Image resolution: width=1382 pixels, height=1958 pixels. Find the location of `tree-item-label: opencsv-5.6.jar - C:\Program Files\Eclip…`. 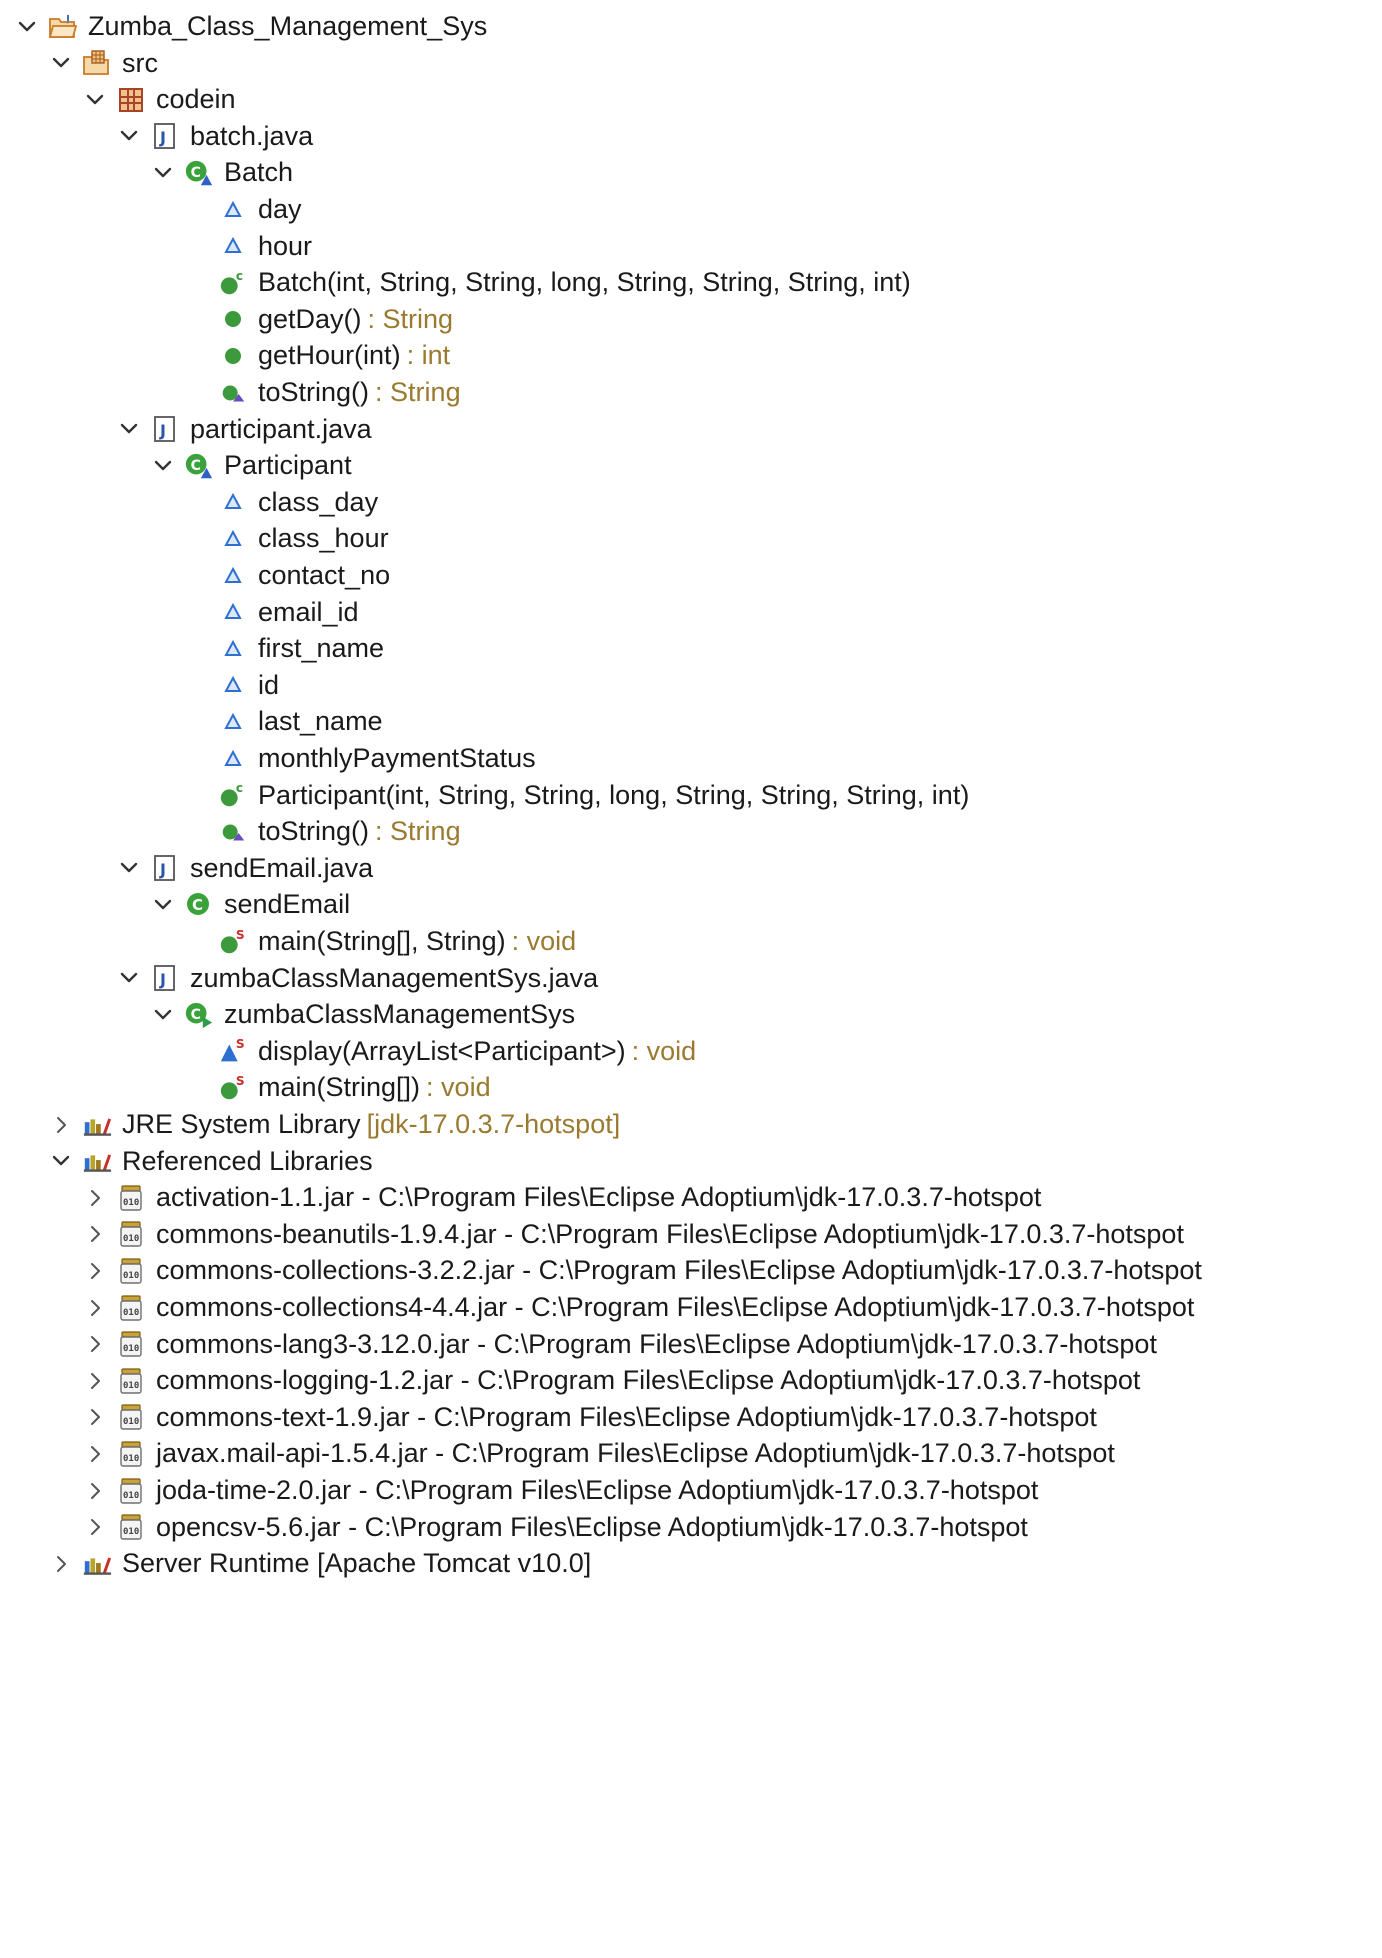

tree-item-label: opencsv-5.6.jar - C:\Program Files\Eclip… is located at coordinates (592, 1526).